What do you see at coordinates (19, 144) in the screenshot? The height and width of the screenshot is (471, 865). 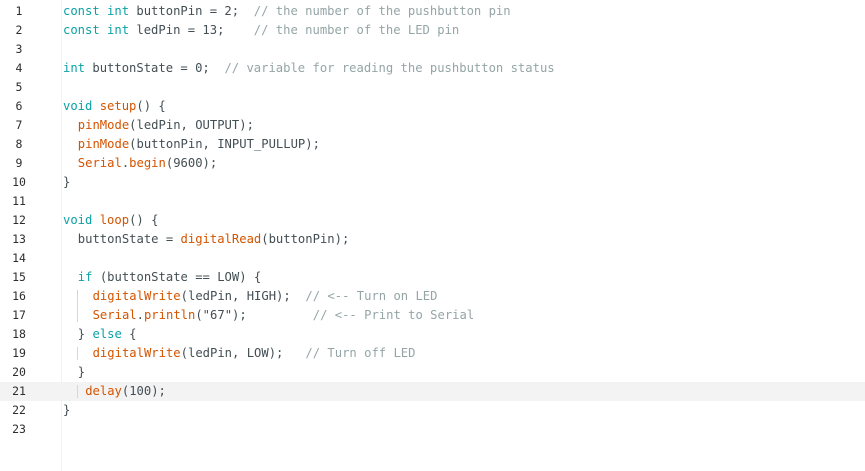 I see `line-number: 8` at bounding box center [19, 144].